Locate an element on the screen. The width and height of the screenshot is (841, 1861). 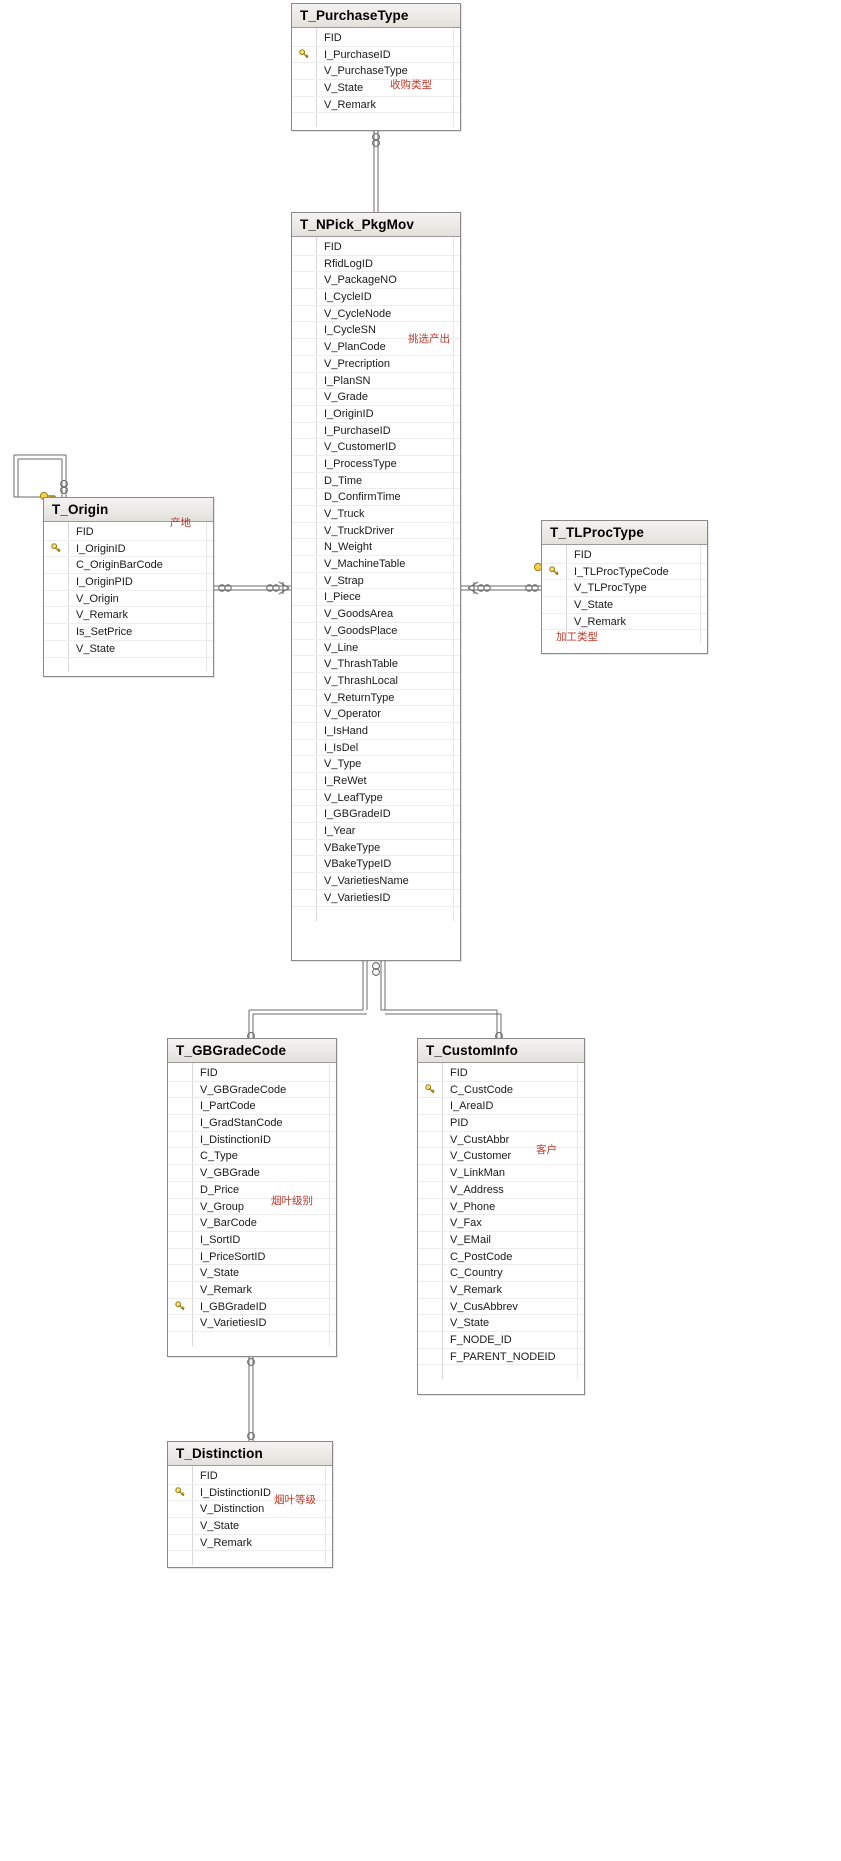
field-row: V_EMail is located at coordinates (501, 1240).